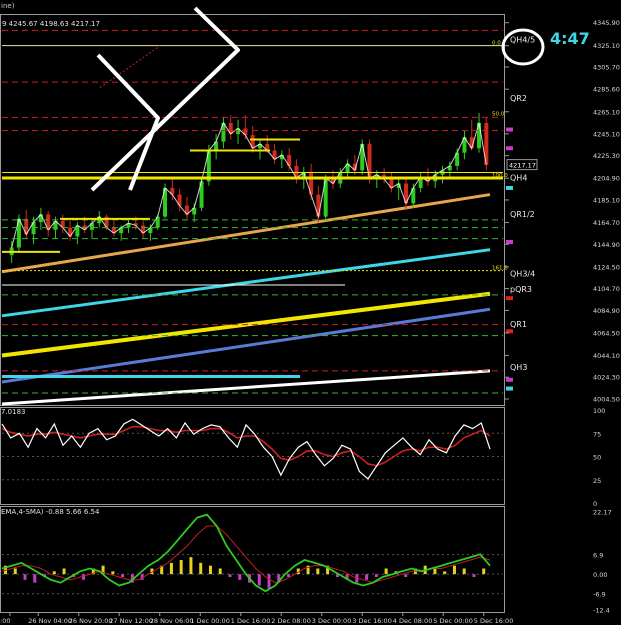 Image resolution: width=621 pixels, height=625 pixels. Describe the element at coordinates (606, 134) in the screenshot. I see `price-axis-label: 4245.10` at that location.